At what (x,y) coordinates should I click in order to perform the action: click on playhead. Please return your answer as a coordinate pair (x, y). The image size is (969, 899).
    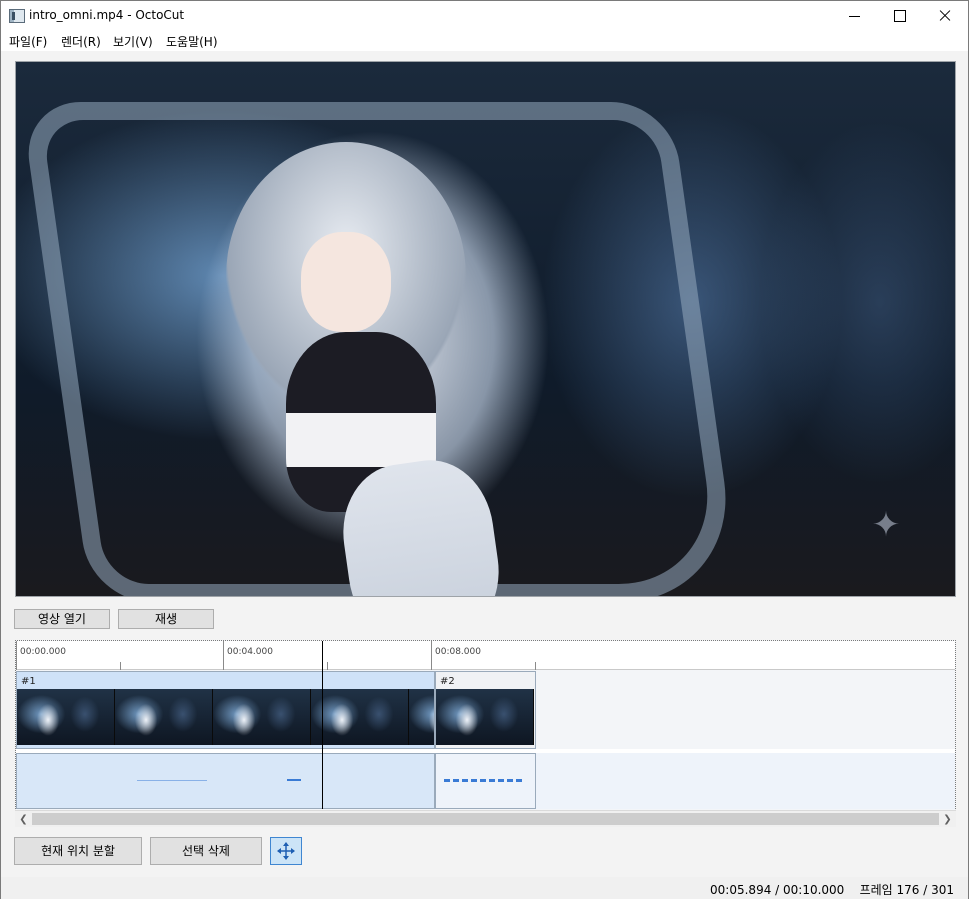
    Looking at the image, I should click on (322, 725).